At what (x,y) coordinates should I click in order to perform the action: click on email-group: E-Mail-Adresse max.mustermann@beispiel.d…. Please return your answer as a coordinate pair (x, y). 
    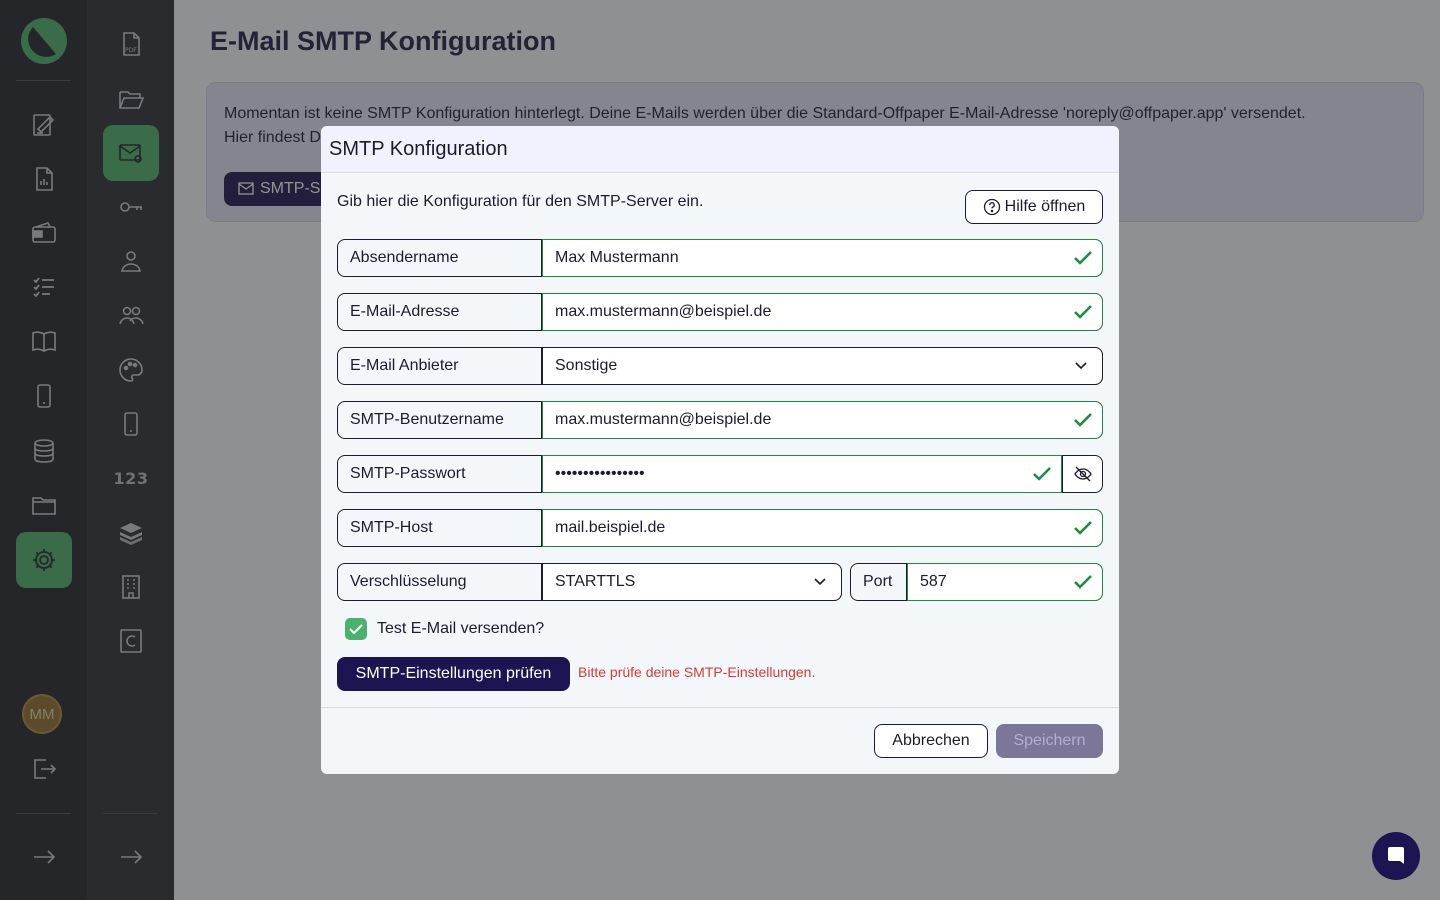
    Looking at the image, I should click on (720, 312).